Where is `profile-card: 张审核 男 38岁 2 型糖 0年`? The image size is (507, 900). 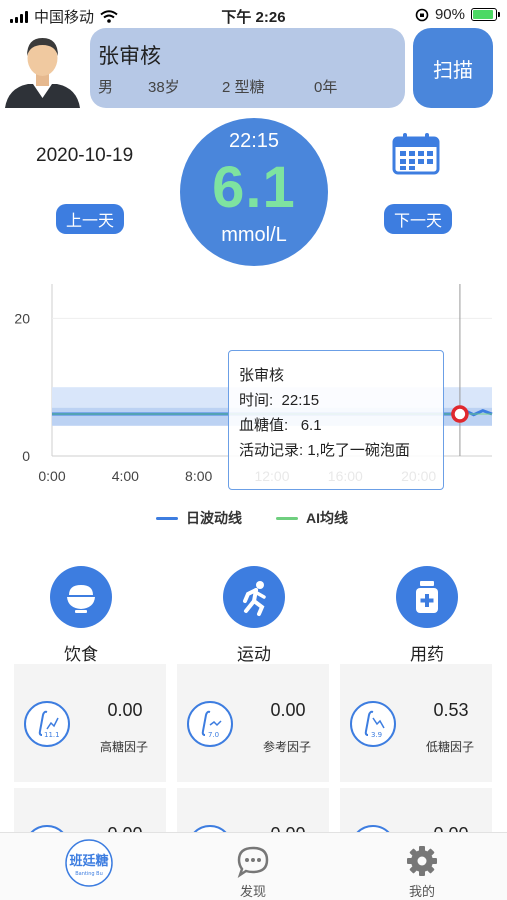 profile-card: 张审核 男 38岁 2 型糖 0年 is located at coordinates (247, 68).